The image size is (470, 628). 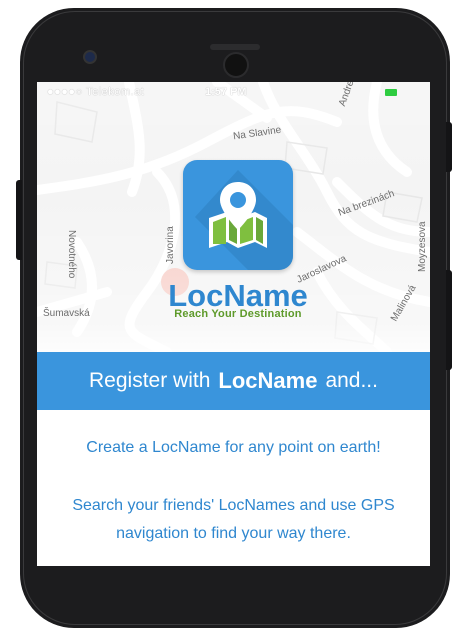 I want to click on banner-brand: LocName, so click(x=268, y=380).